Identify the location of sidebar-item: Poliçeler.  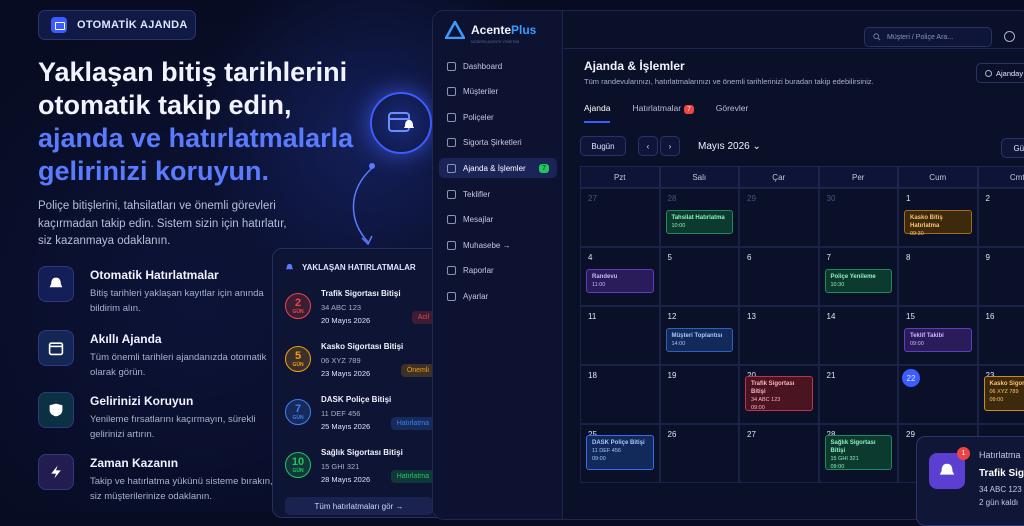
(498, 117).